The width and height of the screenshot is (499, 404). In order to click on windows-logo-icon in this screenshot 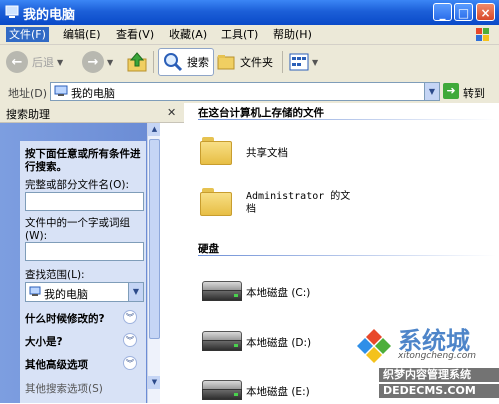, I will do `click(482, 34)`.